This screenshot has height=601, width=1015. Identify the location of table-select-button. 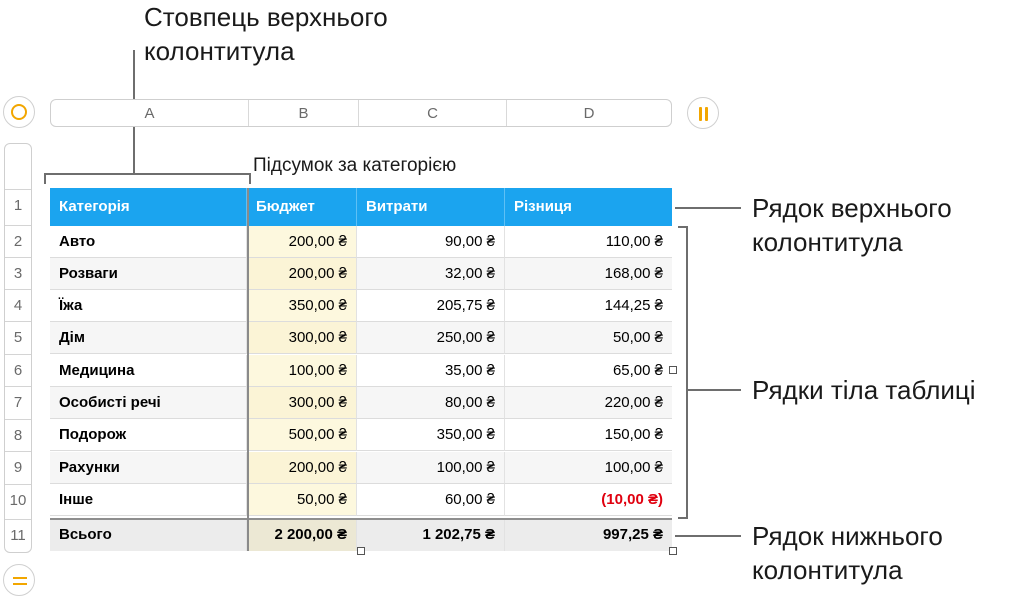
(19, 112).